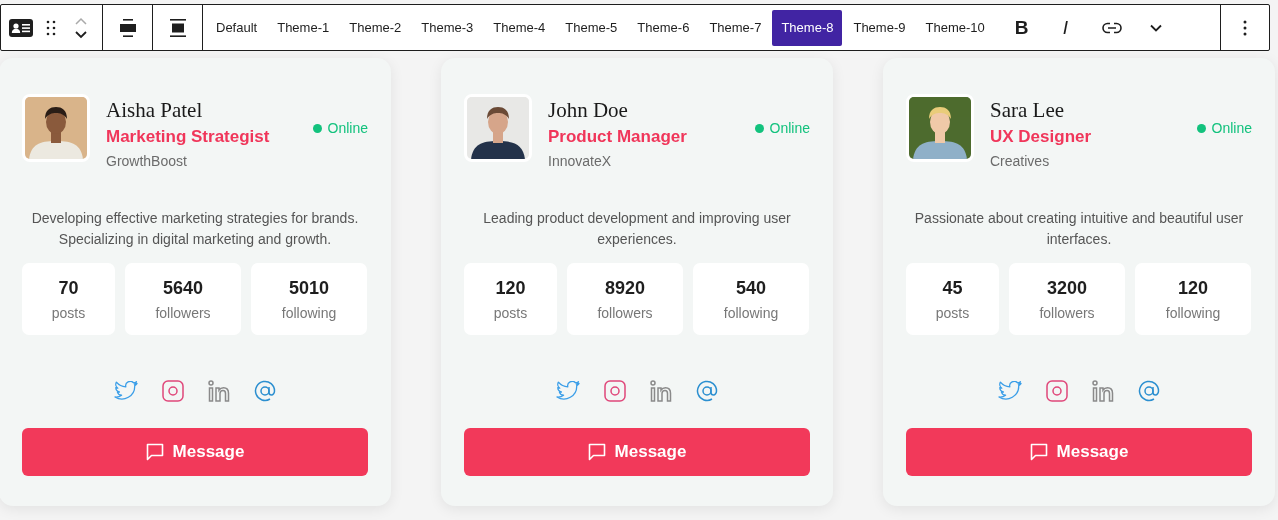 The image size is (1278, 520). What do you see at coordinates (1079, 229) in the screenshot?
I see `bio-text: Passionate about creating intuitive and beautiful user interfaces.` at bounding box center [1079, 229].